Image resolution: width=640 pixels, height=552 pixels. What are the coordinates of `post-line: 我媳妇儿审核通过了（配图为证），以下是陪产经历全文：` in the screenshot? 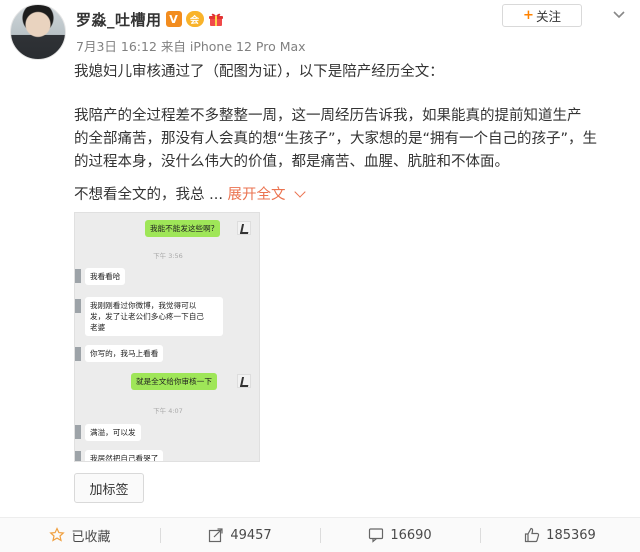 It's located at (259, 72).